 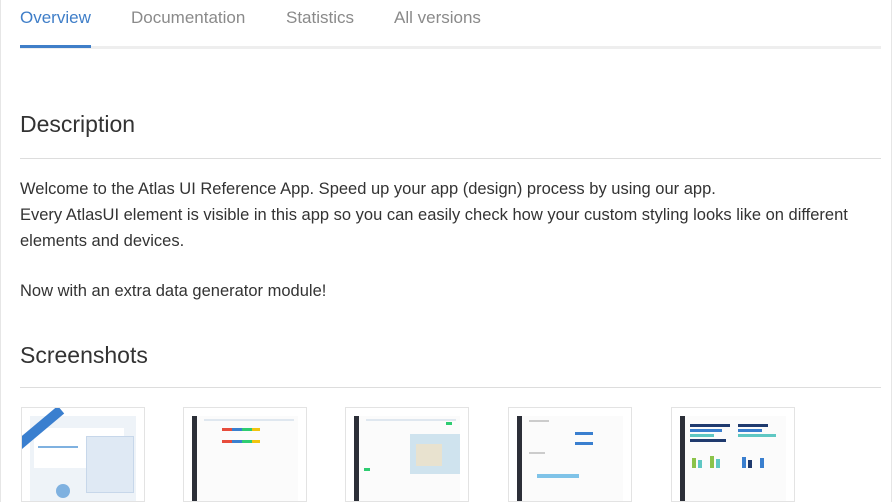 What do you see at coordinates (63, 491) in the screenshot?
I see `donut-shape` at bounding box center [63, 491].